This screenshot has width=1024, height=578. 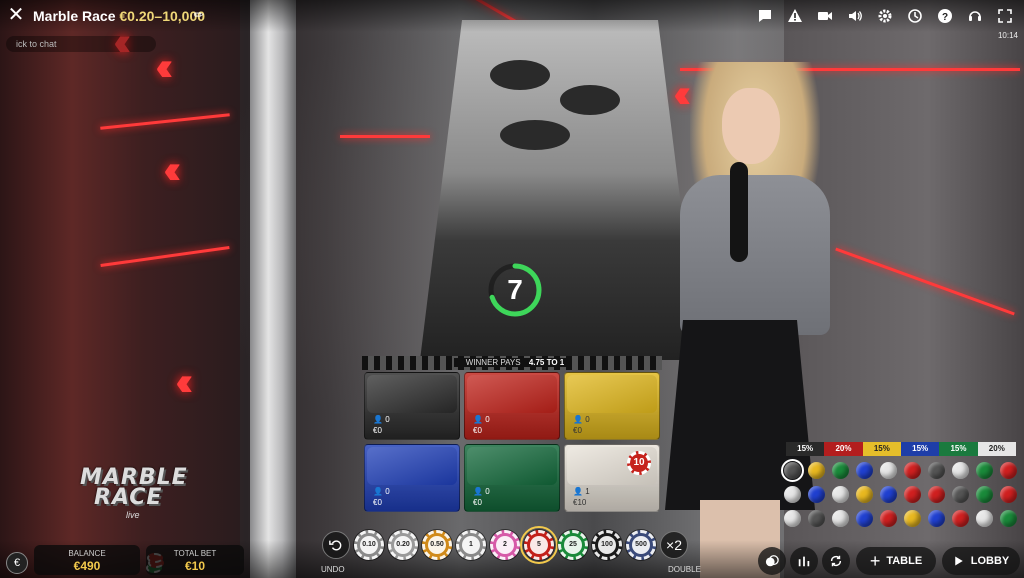 I want to click on fullscreen-icon, so click(x=1005, y=16).